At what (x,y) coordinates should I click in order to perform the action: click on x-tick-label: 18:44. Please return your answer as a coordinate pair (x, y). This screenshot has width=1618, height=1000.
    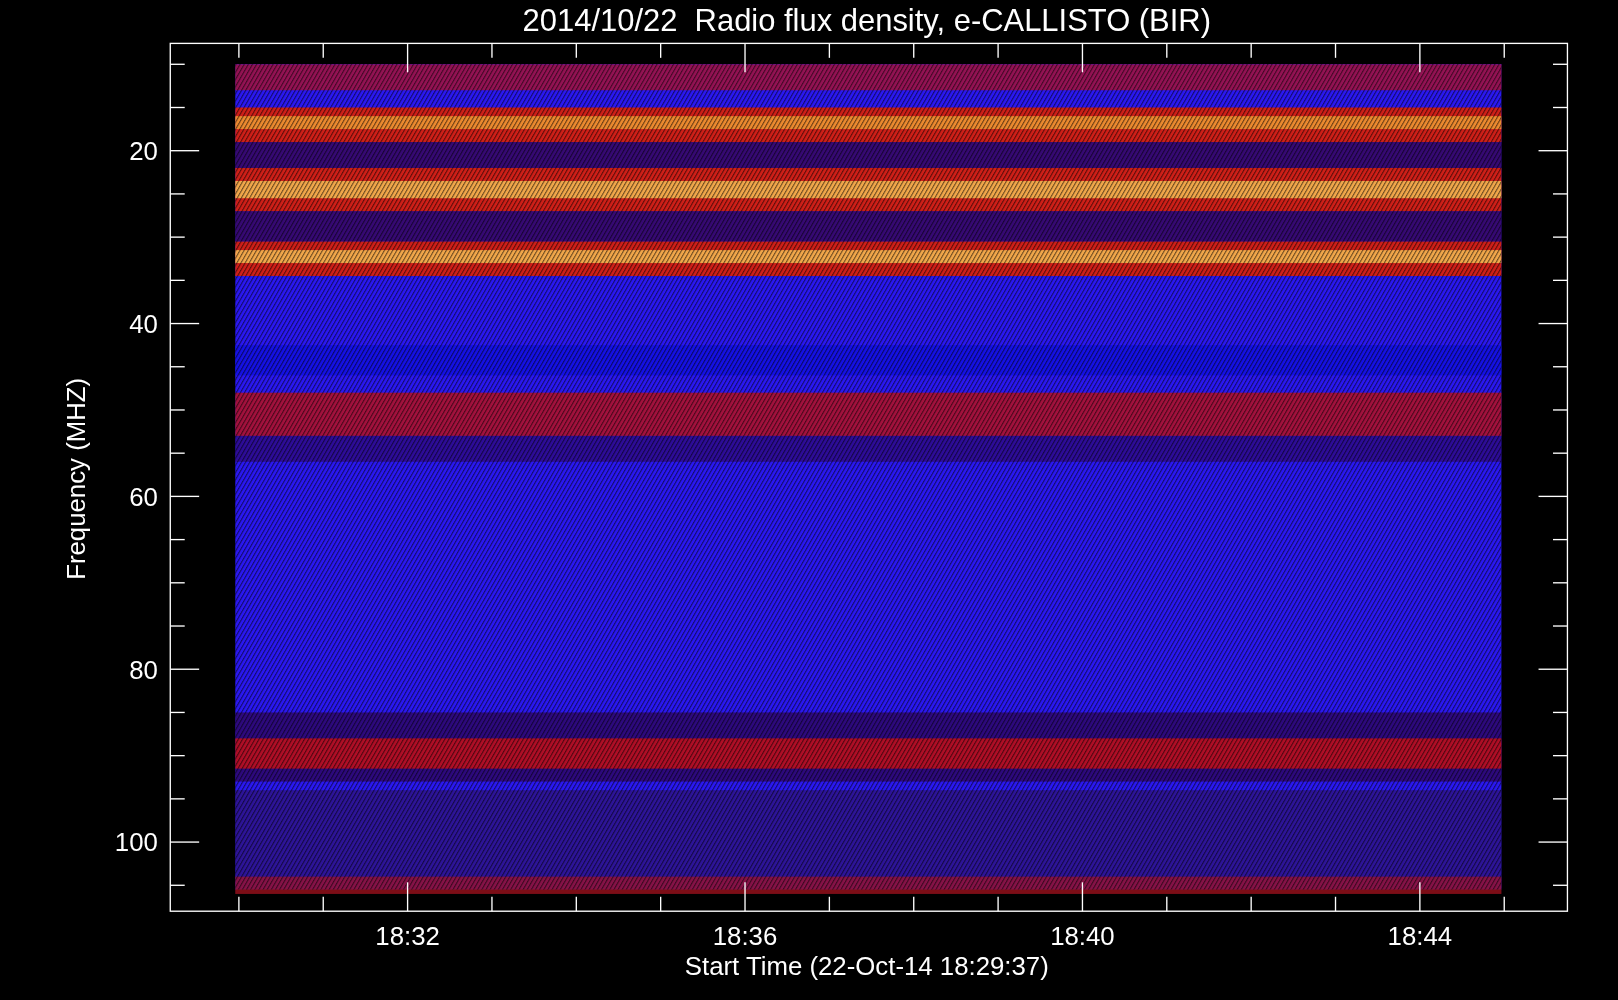
    Looking at the image, I should click on (1420, 936).